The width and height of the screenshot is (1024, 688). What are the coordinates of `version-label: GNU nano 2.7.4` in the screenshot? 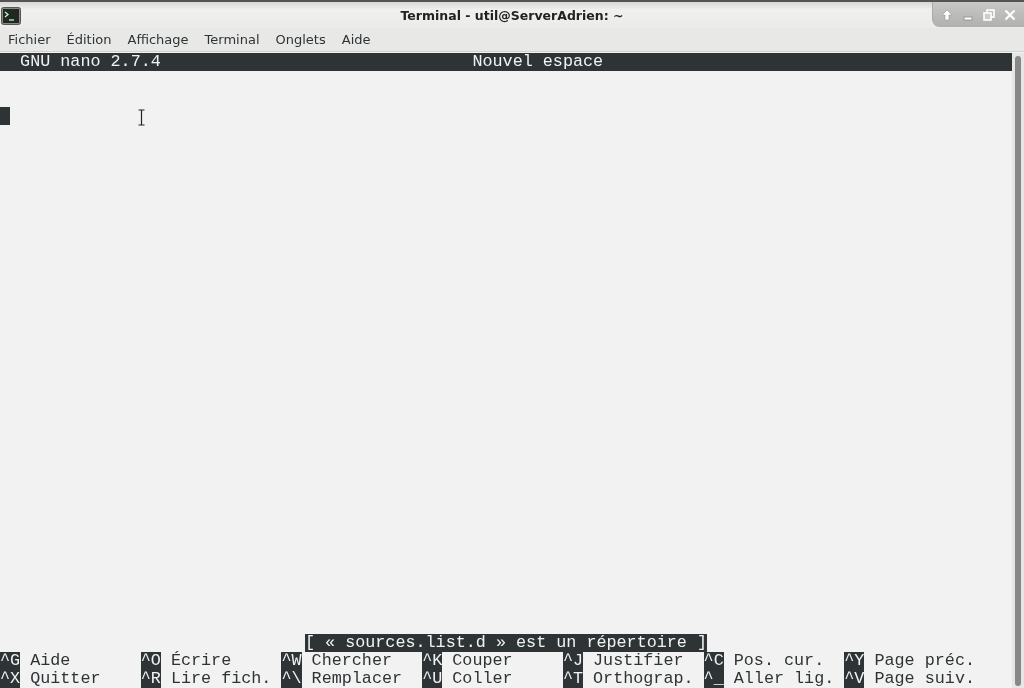 It's located at (90, 62).